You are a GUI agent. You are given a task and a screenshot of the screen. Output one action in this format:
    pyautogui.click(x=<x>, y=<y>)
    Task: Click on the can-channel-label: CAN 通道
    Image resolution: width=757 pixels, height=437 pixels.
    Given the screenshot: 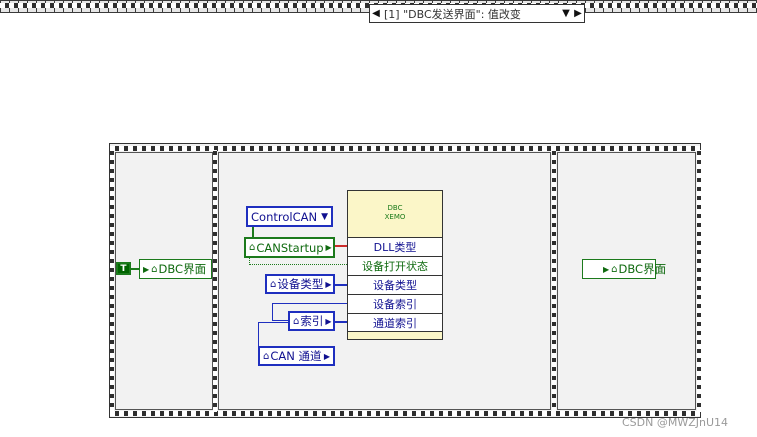 What is the action you would take?
    pyautogui.click(x=296, y=356)
    